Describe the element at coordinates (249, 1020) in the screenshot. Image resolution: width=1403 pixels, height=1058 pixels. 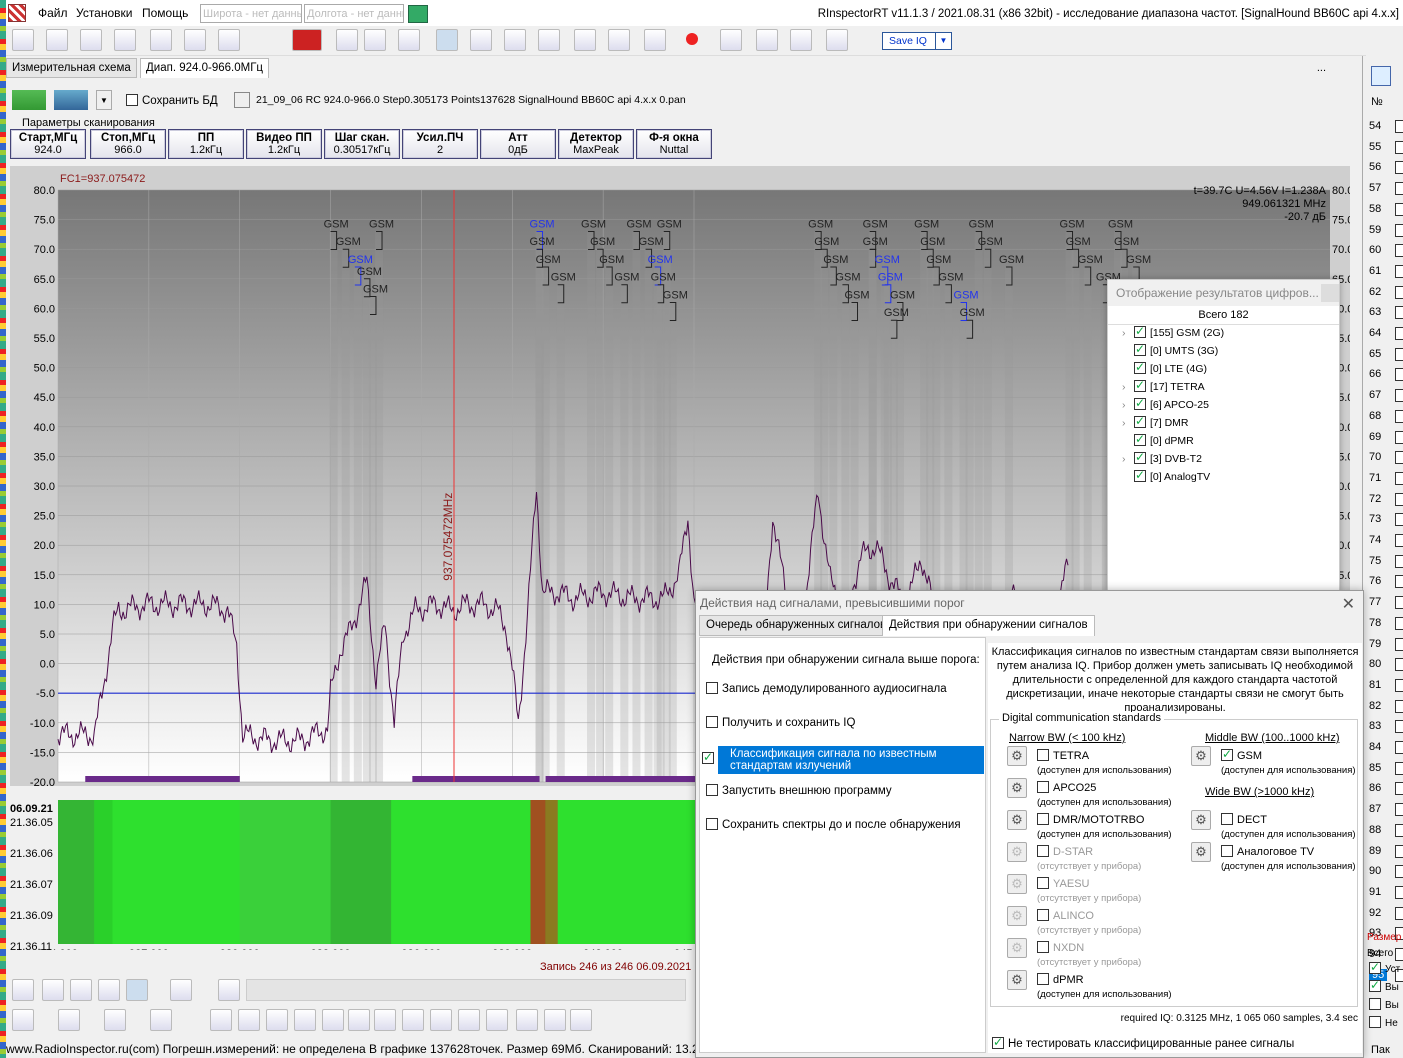
I see `curve-icon` at that location.